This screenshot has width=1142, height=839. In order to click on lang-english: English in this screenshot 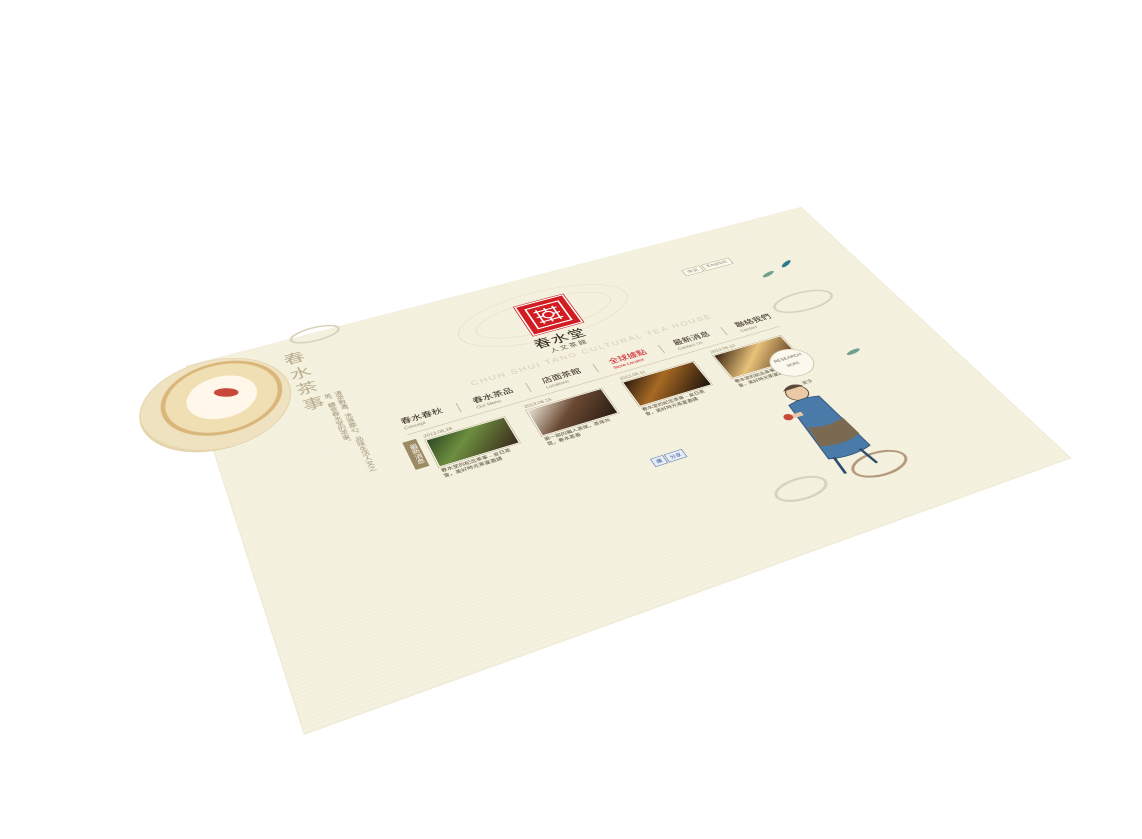, I will do `click(717, 264)`.